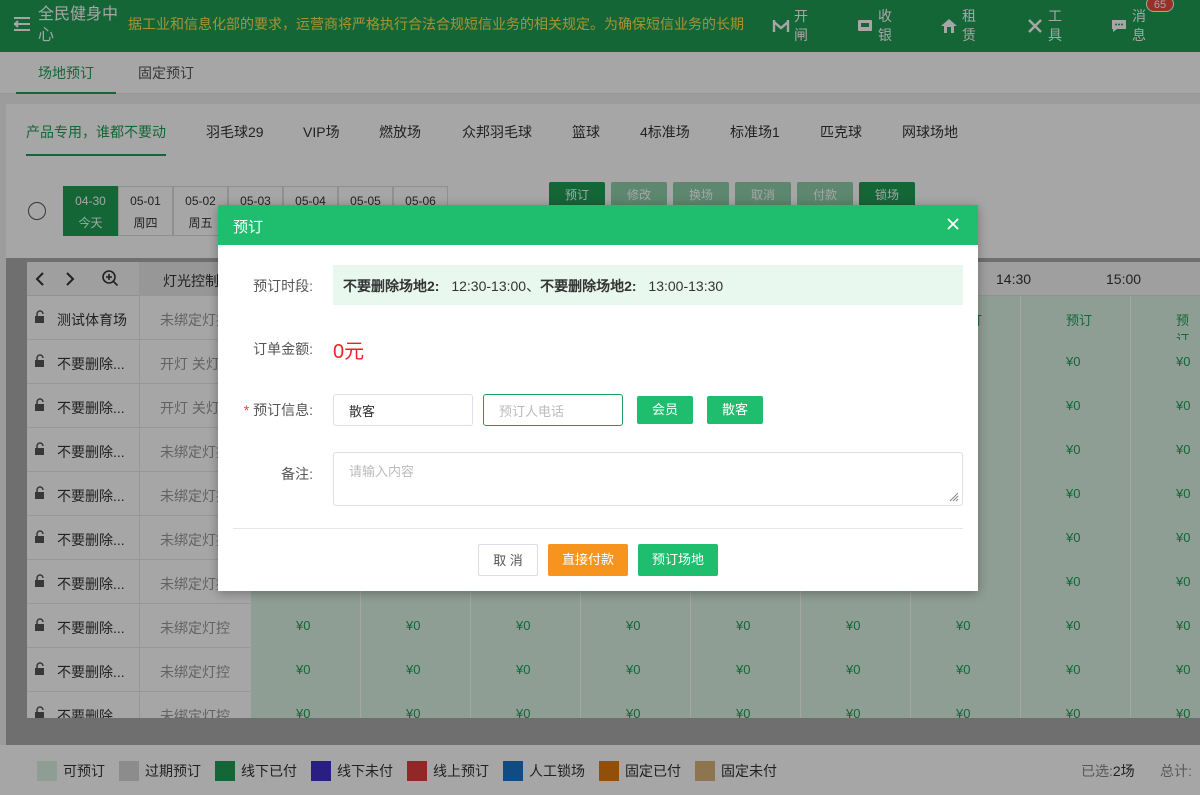 This screenshot has height=795, width=1200. I want to click on legend-label: 可预订, so click(84, 771).